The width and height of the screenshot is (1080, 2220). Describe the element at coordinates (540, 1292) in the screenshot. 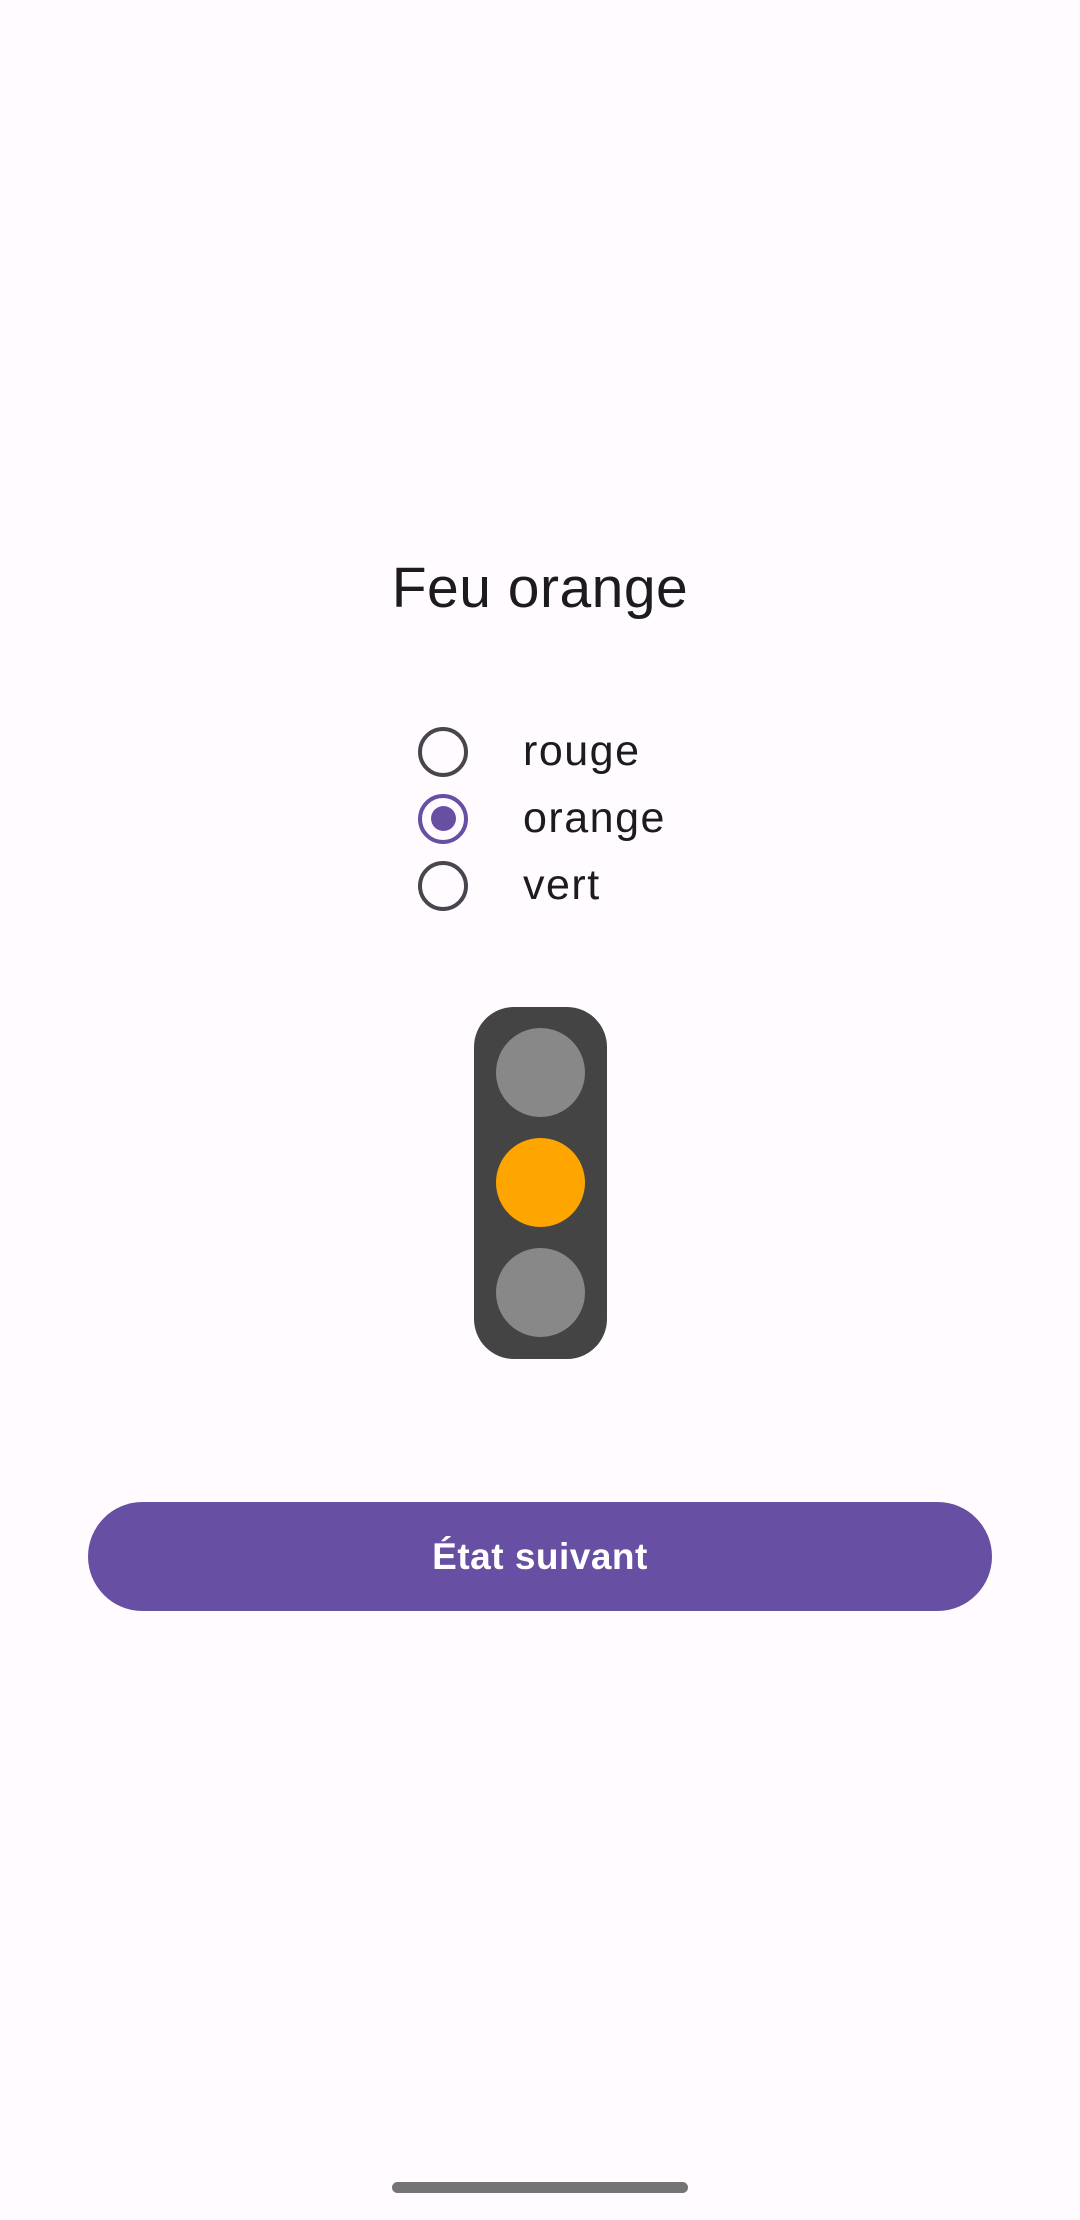

I see `green-lamp` at that location.